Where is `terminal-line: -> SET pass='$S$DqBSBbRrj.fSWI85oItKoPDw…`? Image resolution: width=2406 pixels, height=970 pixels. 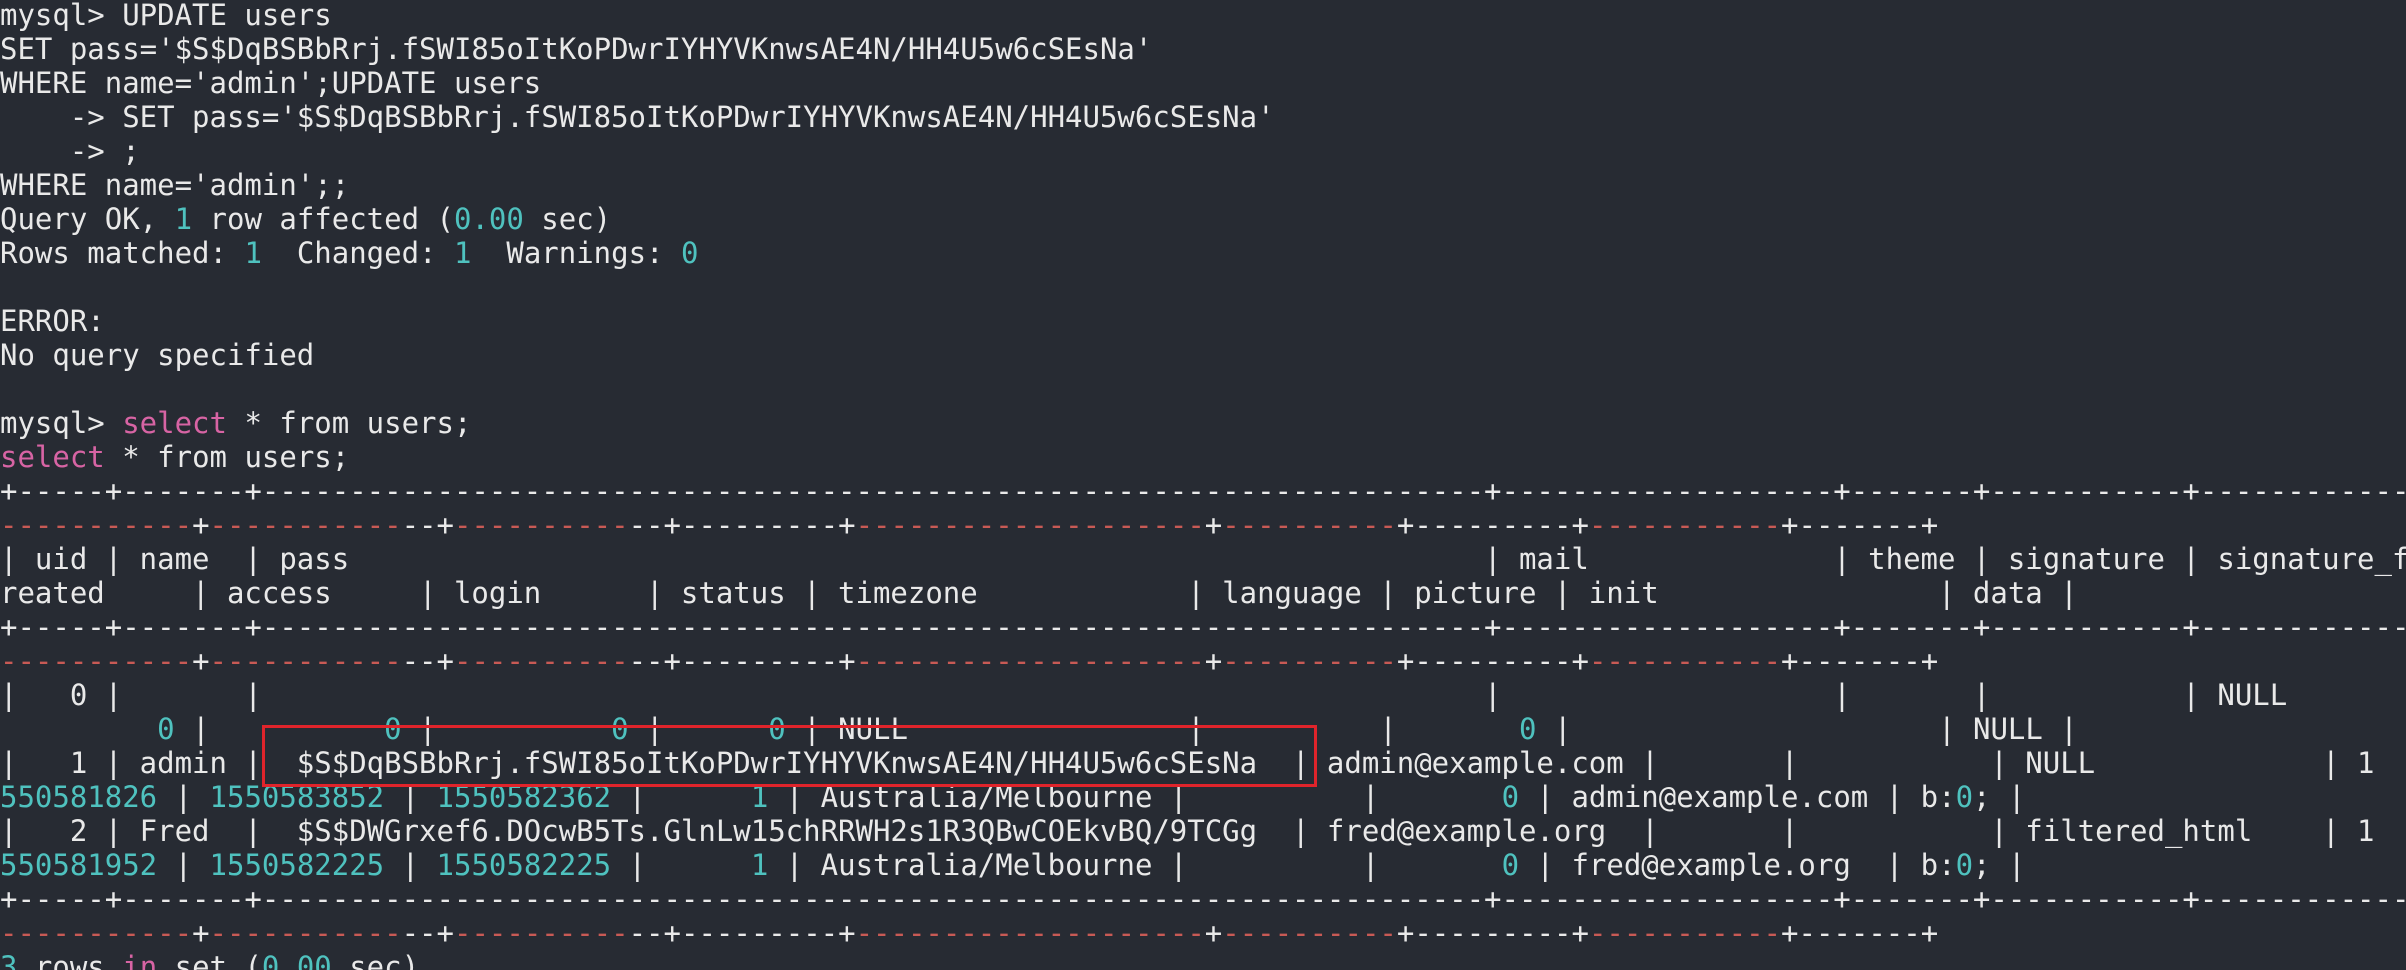
terminal-line: -> SET pass='$S$DqBSBbRrj.fSWI85oItKoPDw… is located at coordinates (637, 117).